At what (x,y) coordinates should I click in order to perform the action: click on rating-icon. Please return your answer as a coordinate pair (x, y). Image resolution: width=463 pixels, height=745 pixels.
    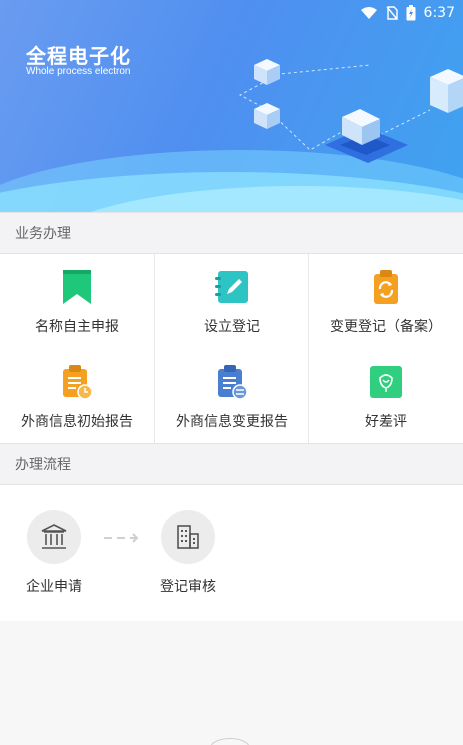
    Looking at the image, I should click on (386, 382).